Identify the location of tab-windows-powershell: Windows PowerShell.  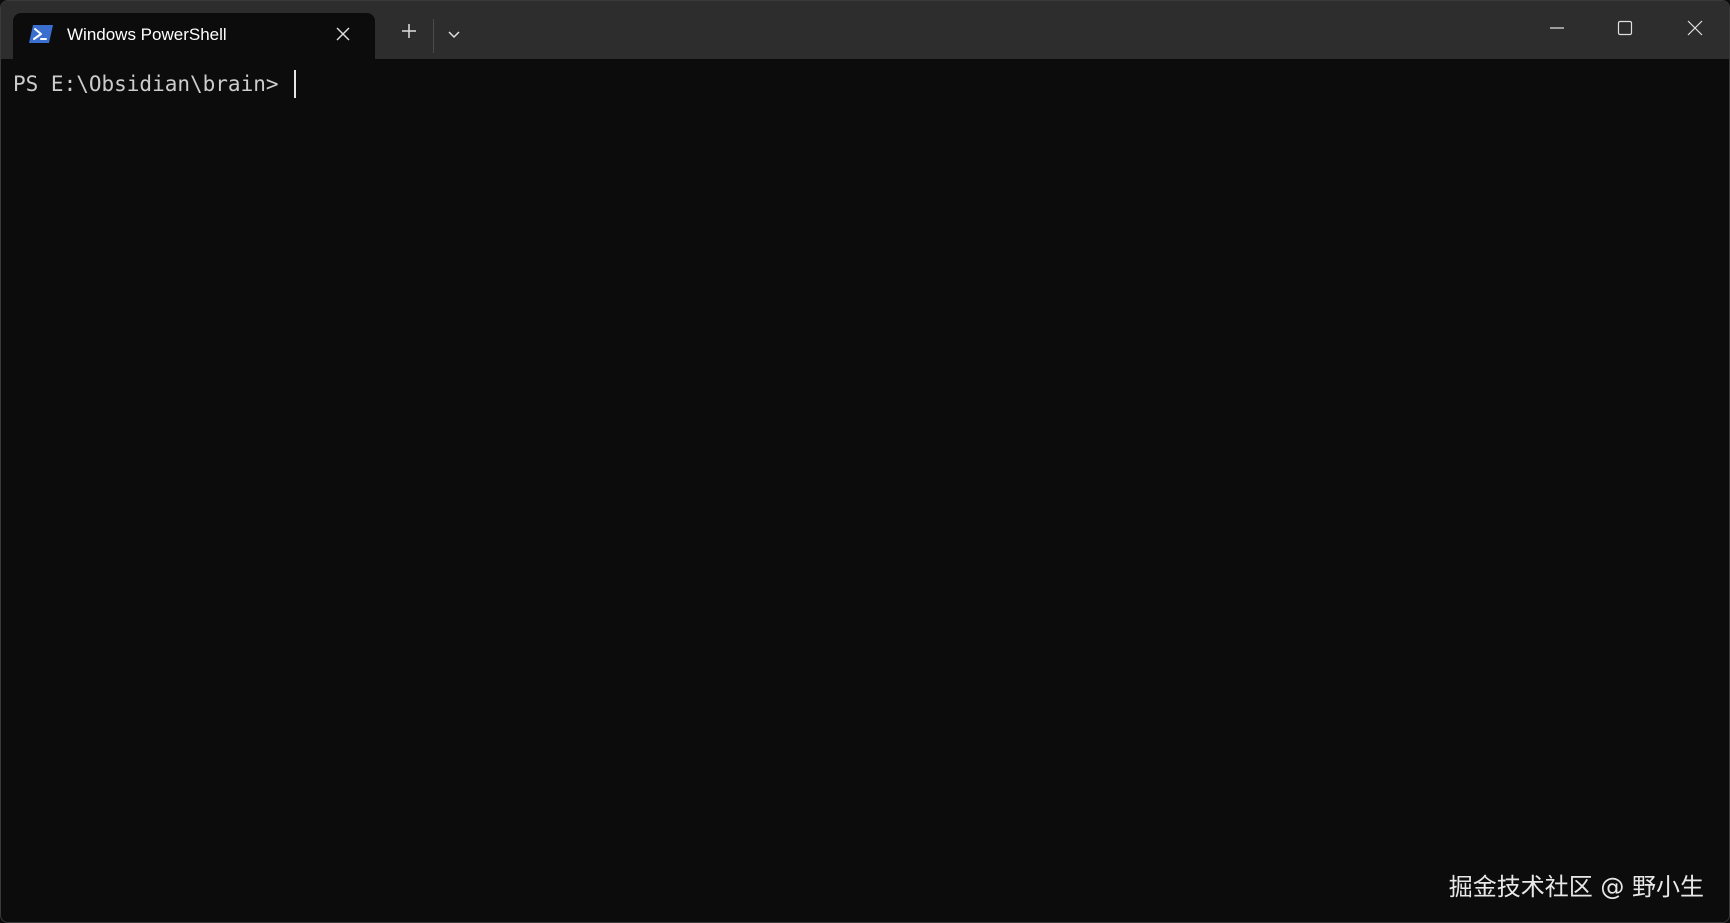
(194, 36).